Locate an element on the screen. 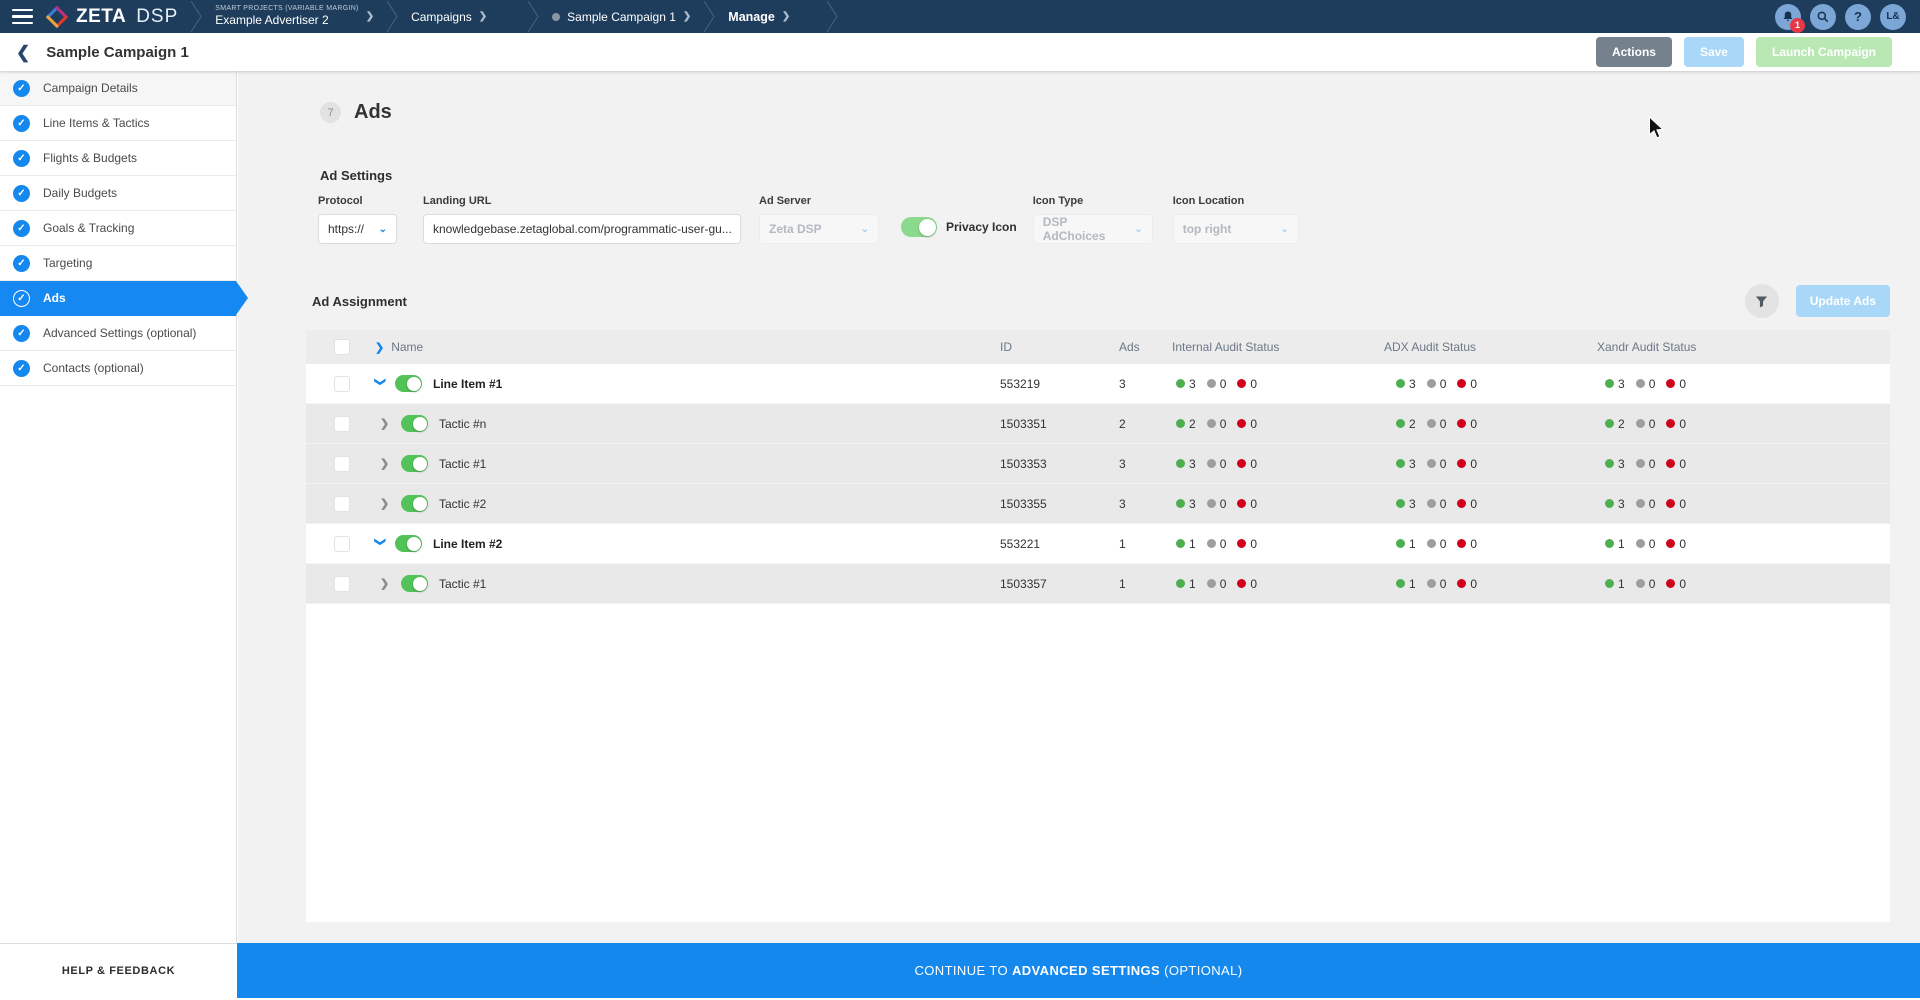 This screenshot has height=1000, width=1920. expand-all-chevron-icon: ❯ is located at coordinates (379, 347).